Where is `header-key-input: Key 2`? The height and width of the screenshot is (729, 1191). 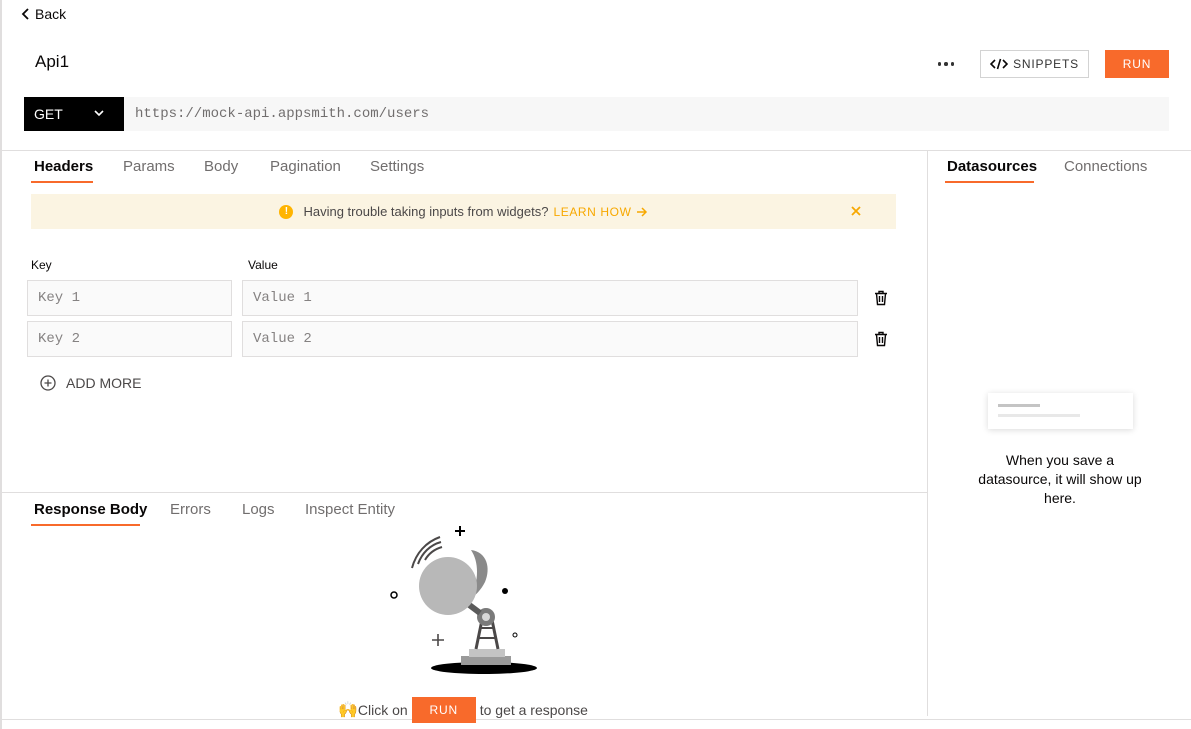
header-key-input: Key 2 is located at coordinates (129, 339).